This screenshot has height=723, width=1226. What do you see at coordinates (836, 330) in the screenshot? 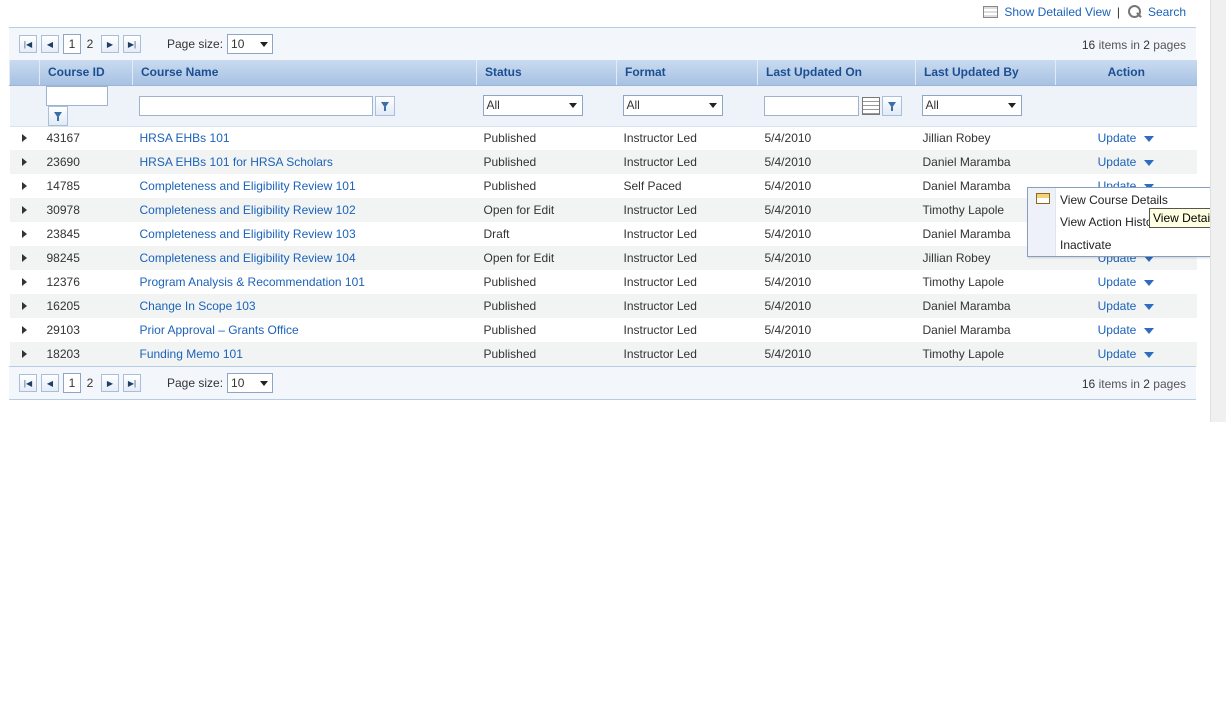
I see `cell-last-updated-on: 5/4/2010` at bounding box center [836, 330].